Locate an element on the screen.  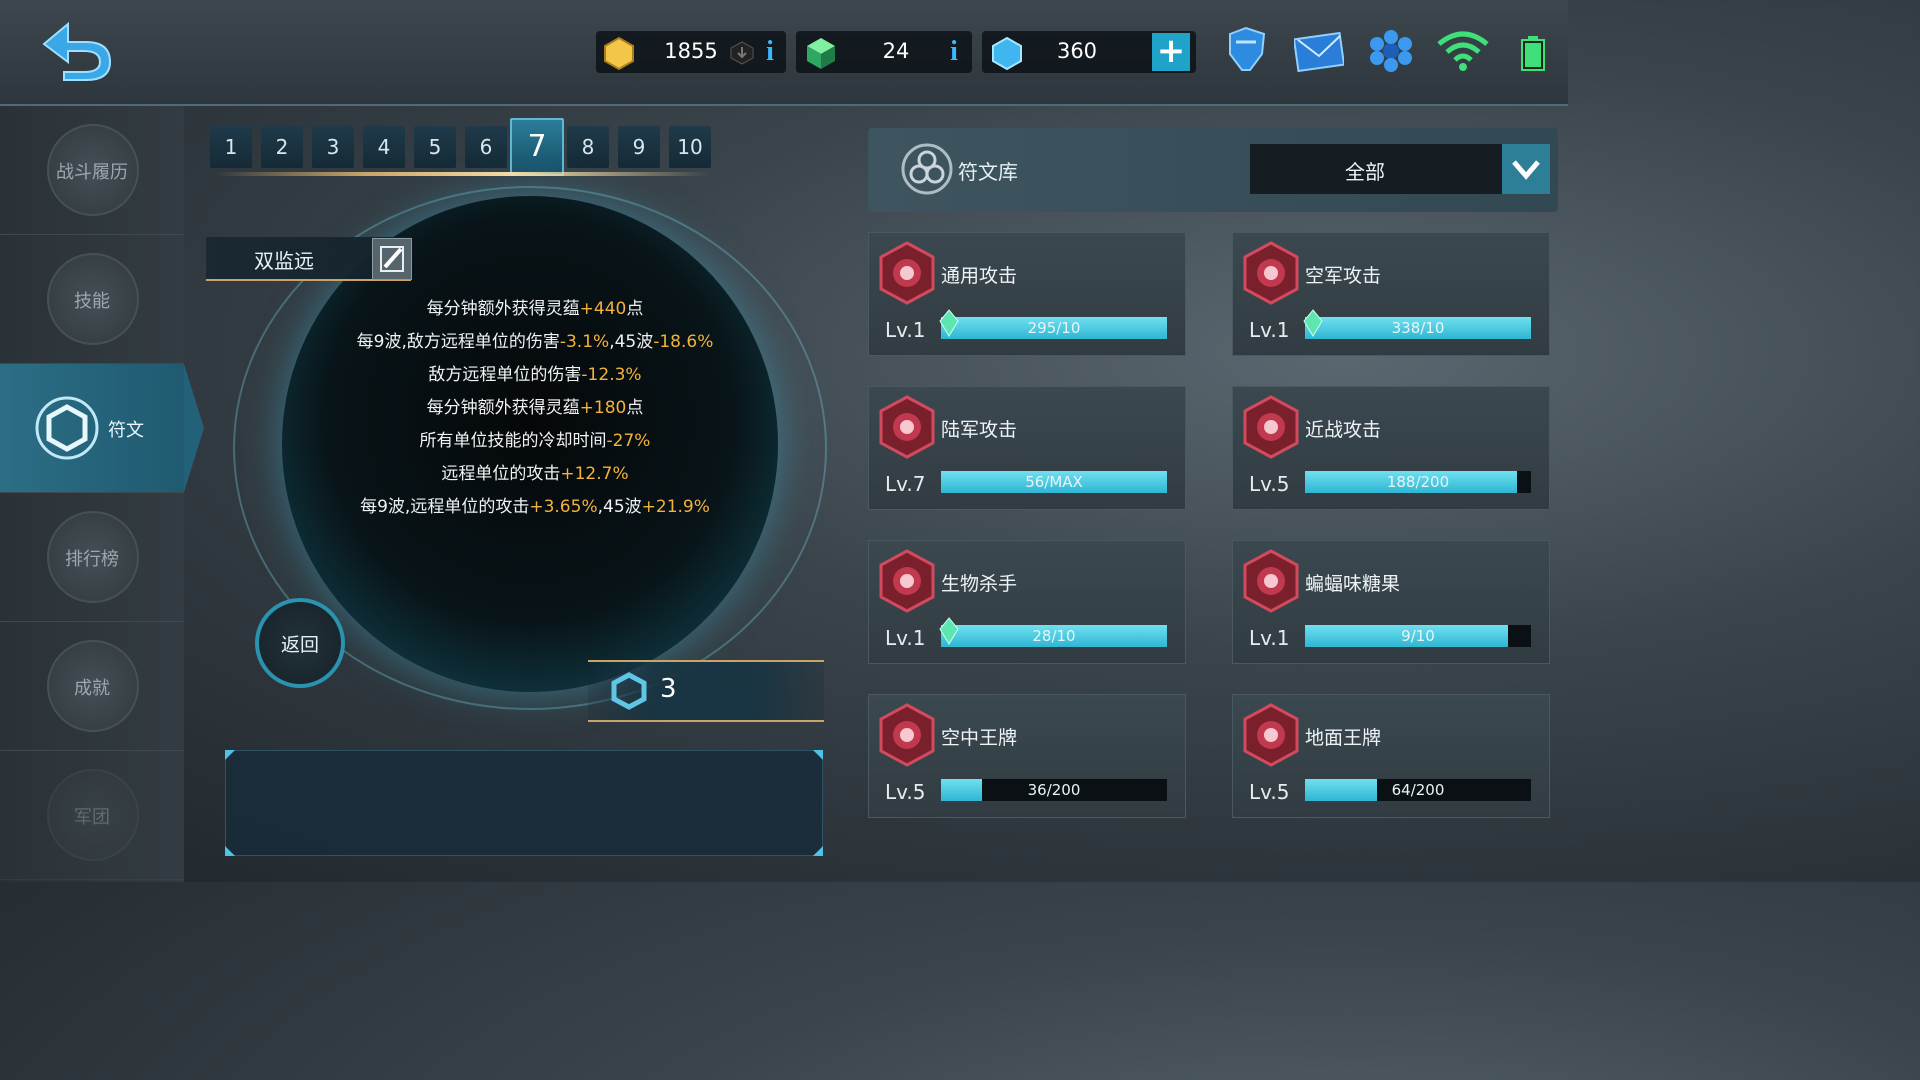
rune-progress-text: 9/10 is located at coordinates (1418, 636).